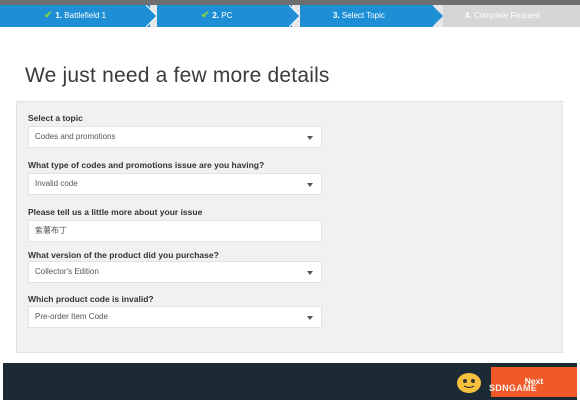 Image resolution: width=580 pixels, height=402 pixels. I want to click on version-select-value: Collector's Edition, so click(67, 271).